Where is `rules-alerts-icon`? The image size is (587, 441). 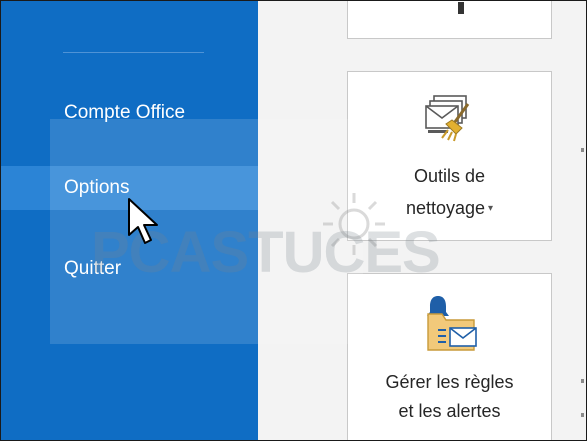
rules-alerts-icon is located at coordinates (452, 323).